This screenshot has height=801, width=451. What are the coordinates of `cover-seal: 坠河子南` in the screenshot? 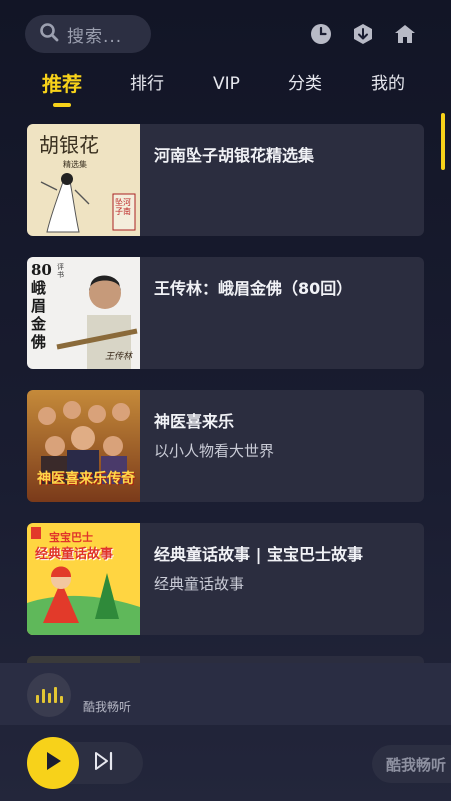 It's located at (123, 207).